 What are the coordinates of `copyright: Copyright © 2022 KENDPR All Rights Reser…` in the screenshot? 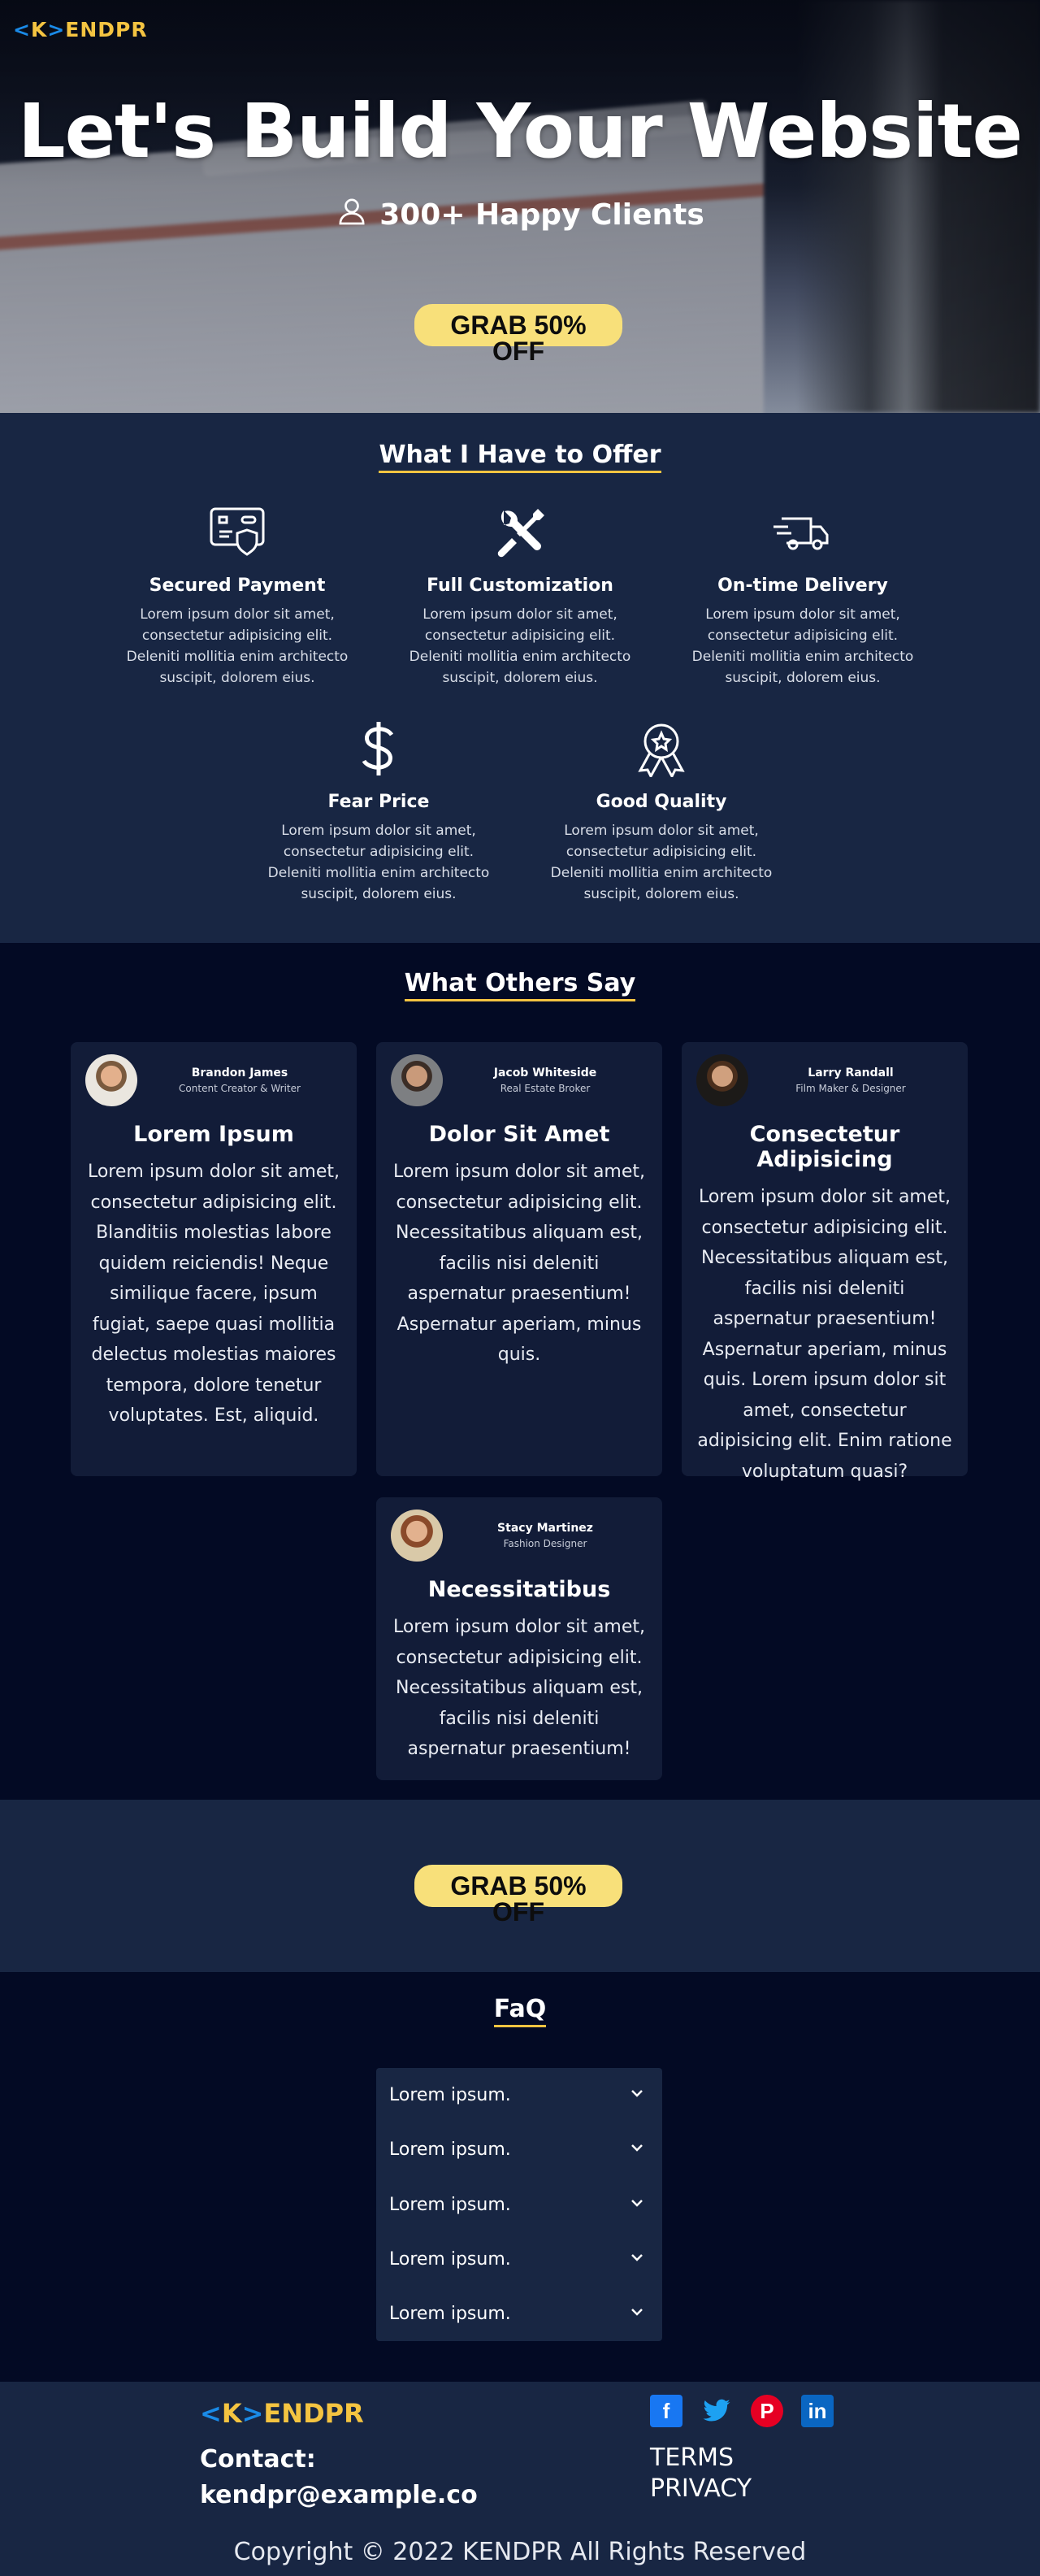 It's located at (520, 2552).